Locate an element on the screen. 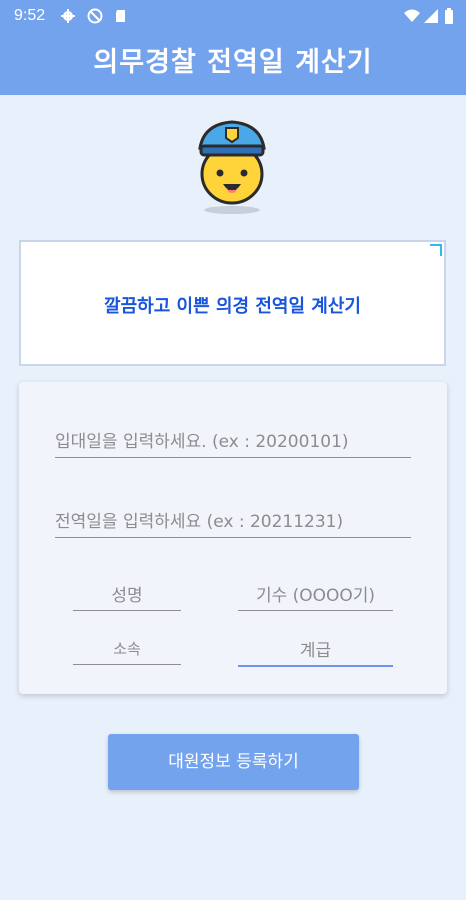  ad-text: 깔끔하고 이쁜 의경 전역일 계산기 is located at coordinates (232, 306).